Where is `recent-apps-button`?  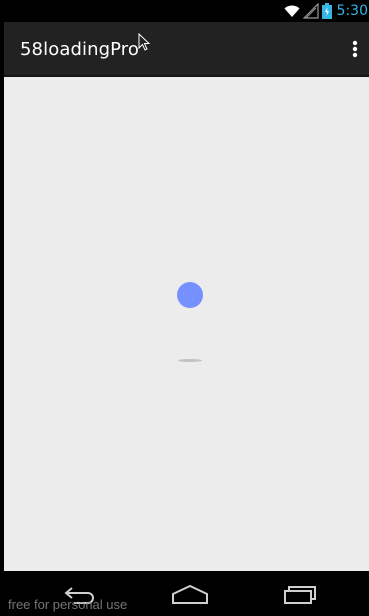
recent-apps-button is located at coordinates (300, 594).